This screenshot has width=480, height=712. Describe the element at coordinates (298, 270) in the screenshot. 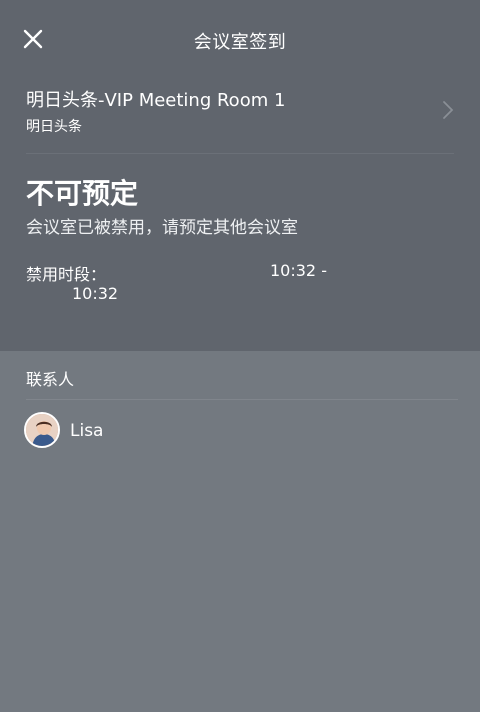

I see `period-start: 10:32 -` at that location.